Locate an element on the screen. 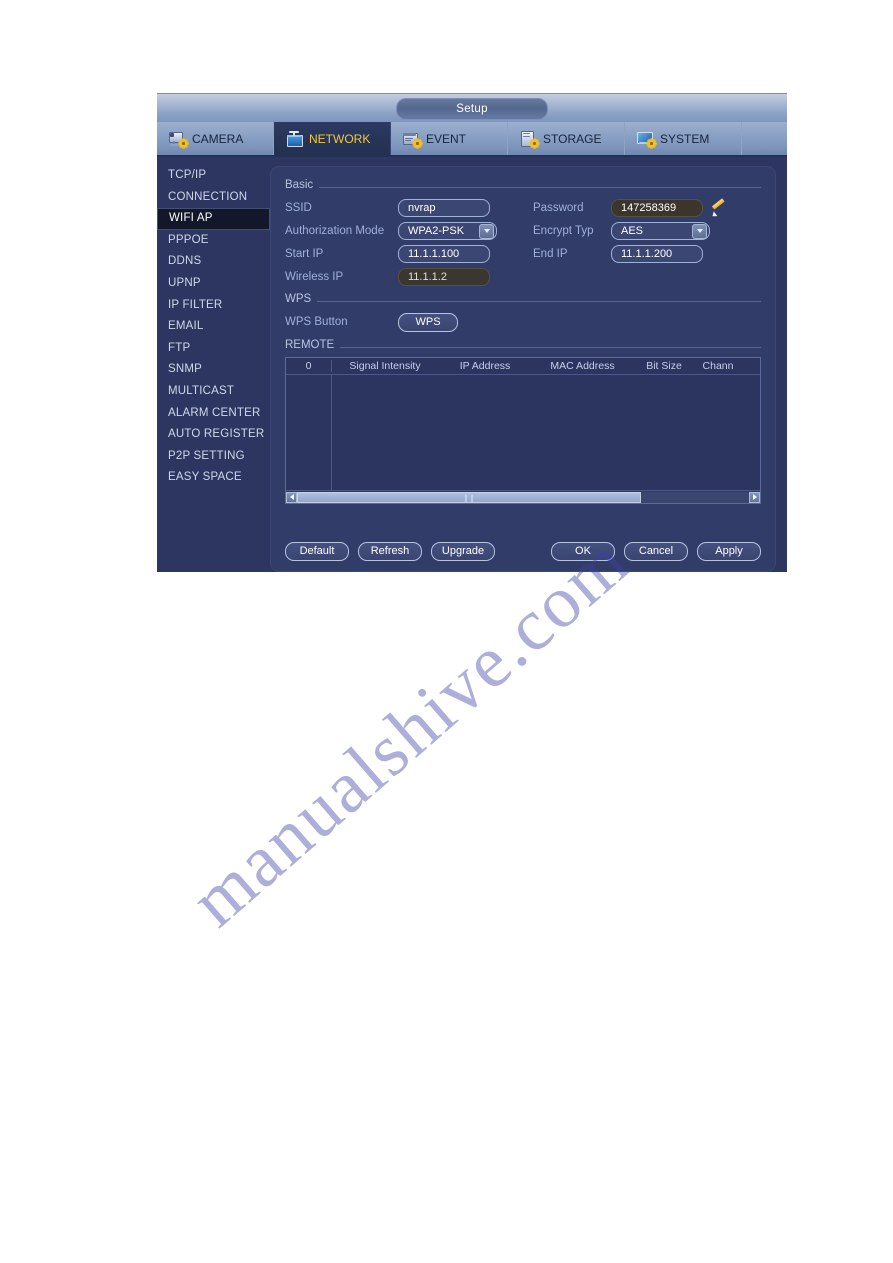  tab-storage: STORAGE is located at coordinates (566, 138).